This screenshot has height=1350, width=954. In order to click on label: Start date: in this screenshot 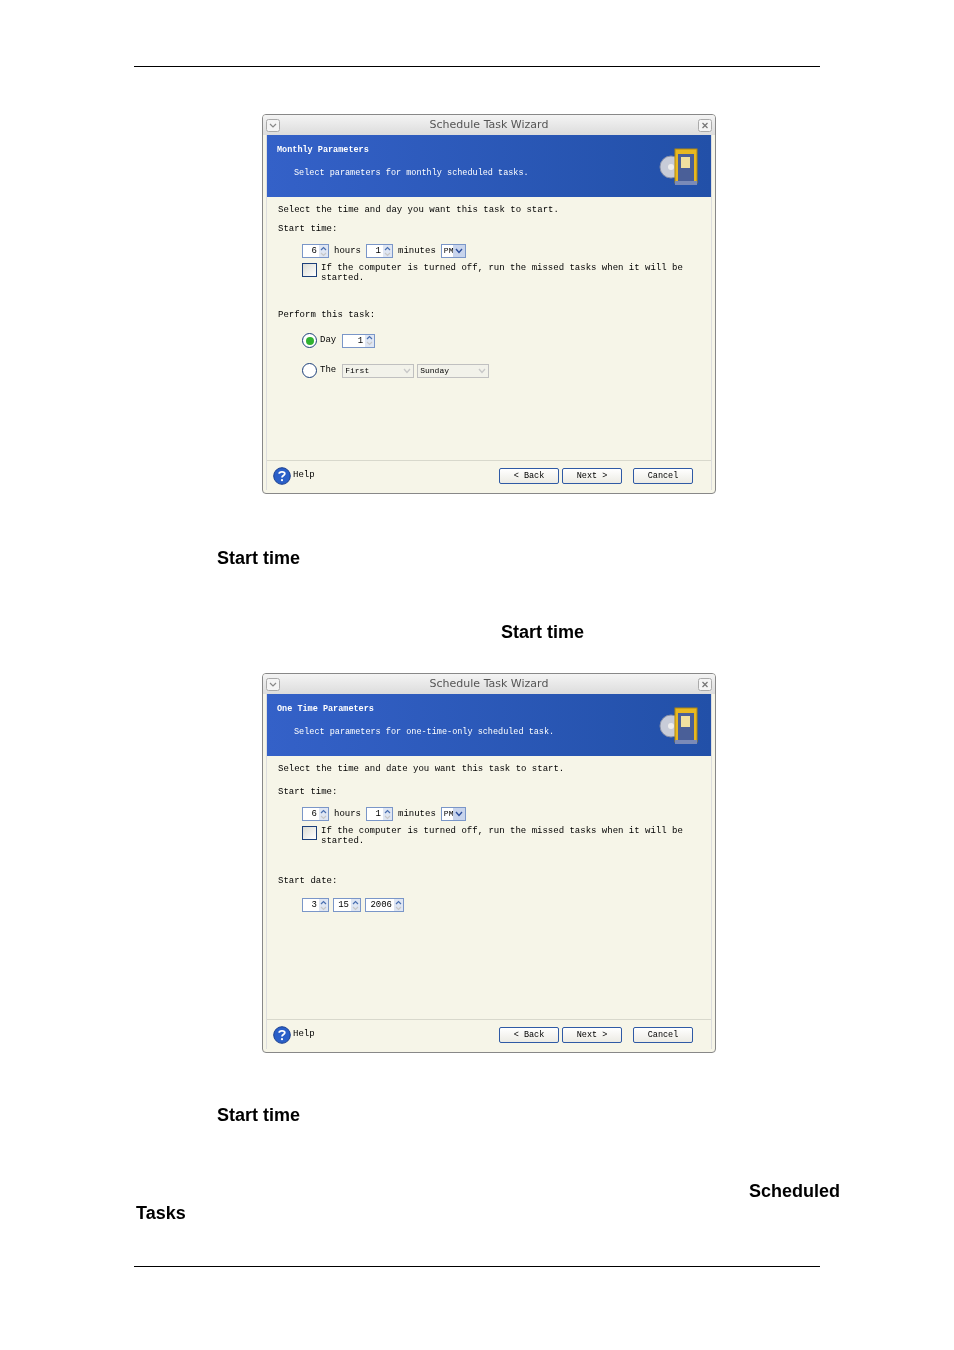, I will do `click(308, 881)`.